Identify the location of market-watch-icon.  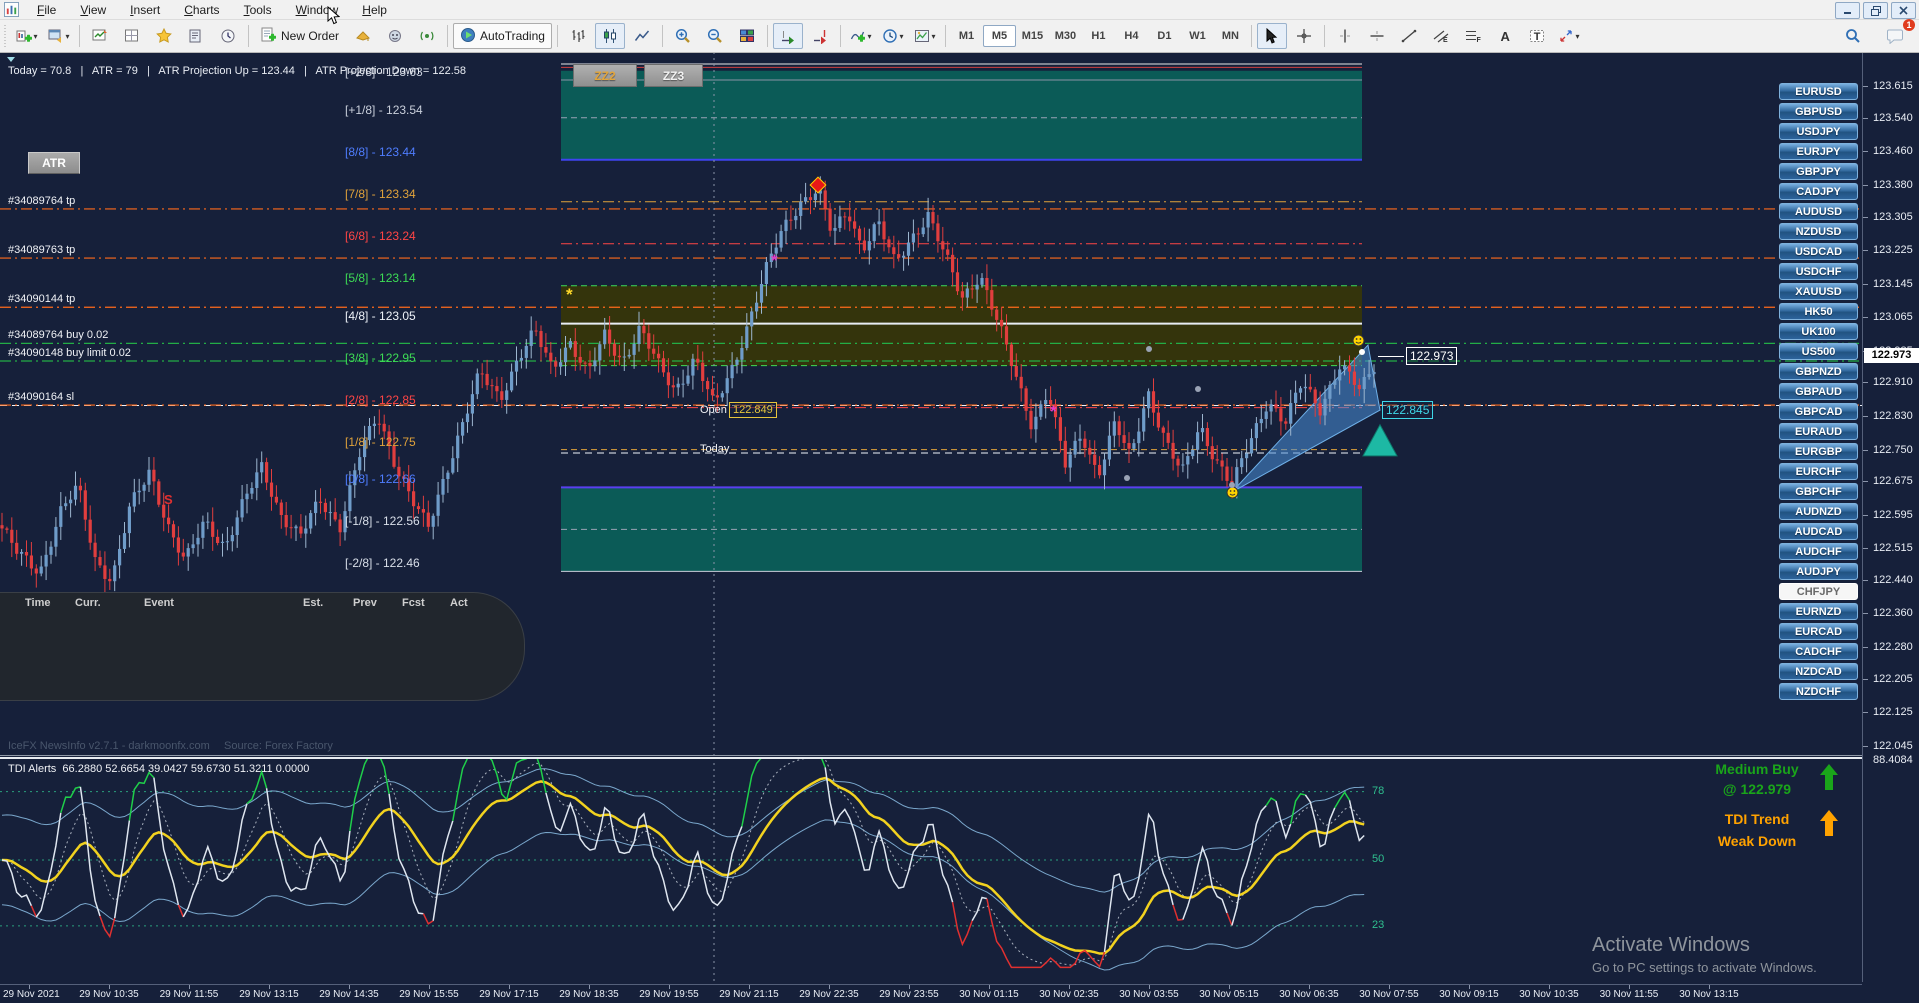
(100, 36).